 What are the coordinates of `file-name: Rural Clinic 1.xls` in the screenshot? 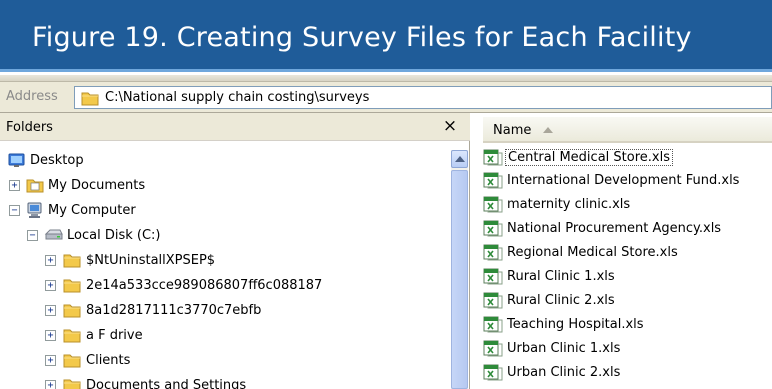 It's located at (561, 276).